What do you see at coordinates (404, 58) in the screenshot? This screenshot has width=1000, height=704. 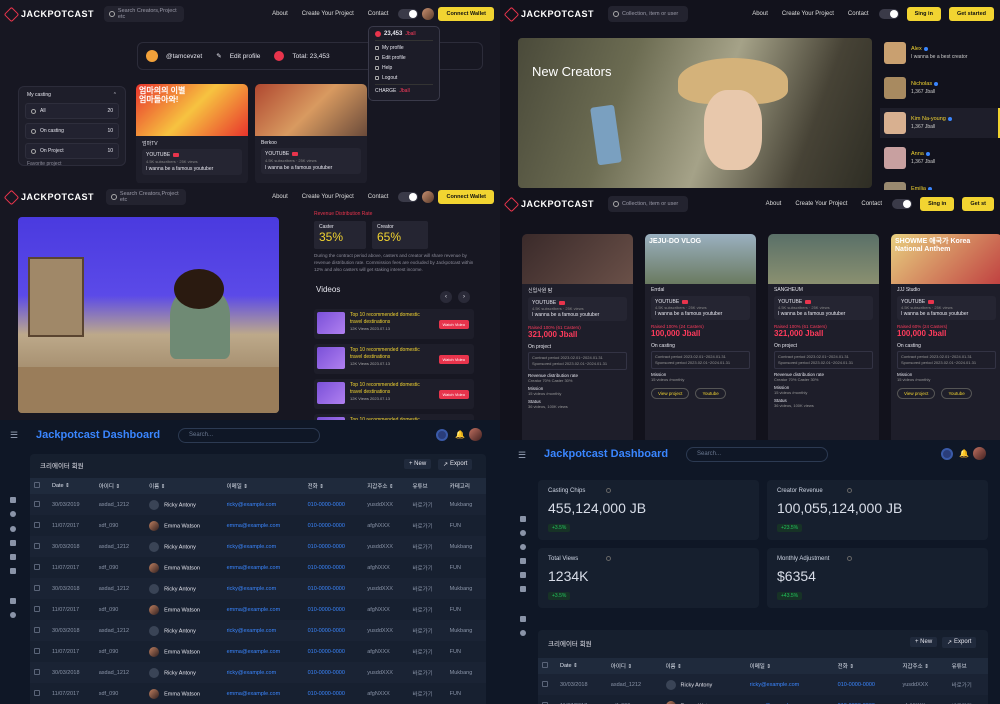 I see `dropdown-item: Edit profile` at bounding box center [404, 58].